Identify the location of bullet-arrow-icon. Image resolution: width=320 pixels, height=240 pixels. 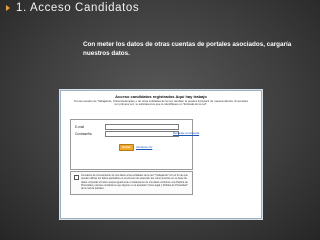
(8, 8).